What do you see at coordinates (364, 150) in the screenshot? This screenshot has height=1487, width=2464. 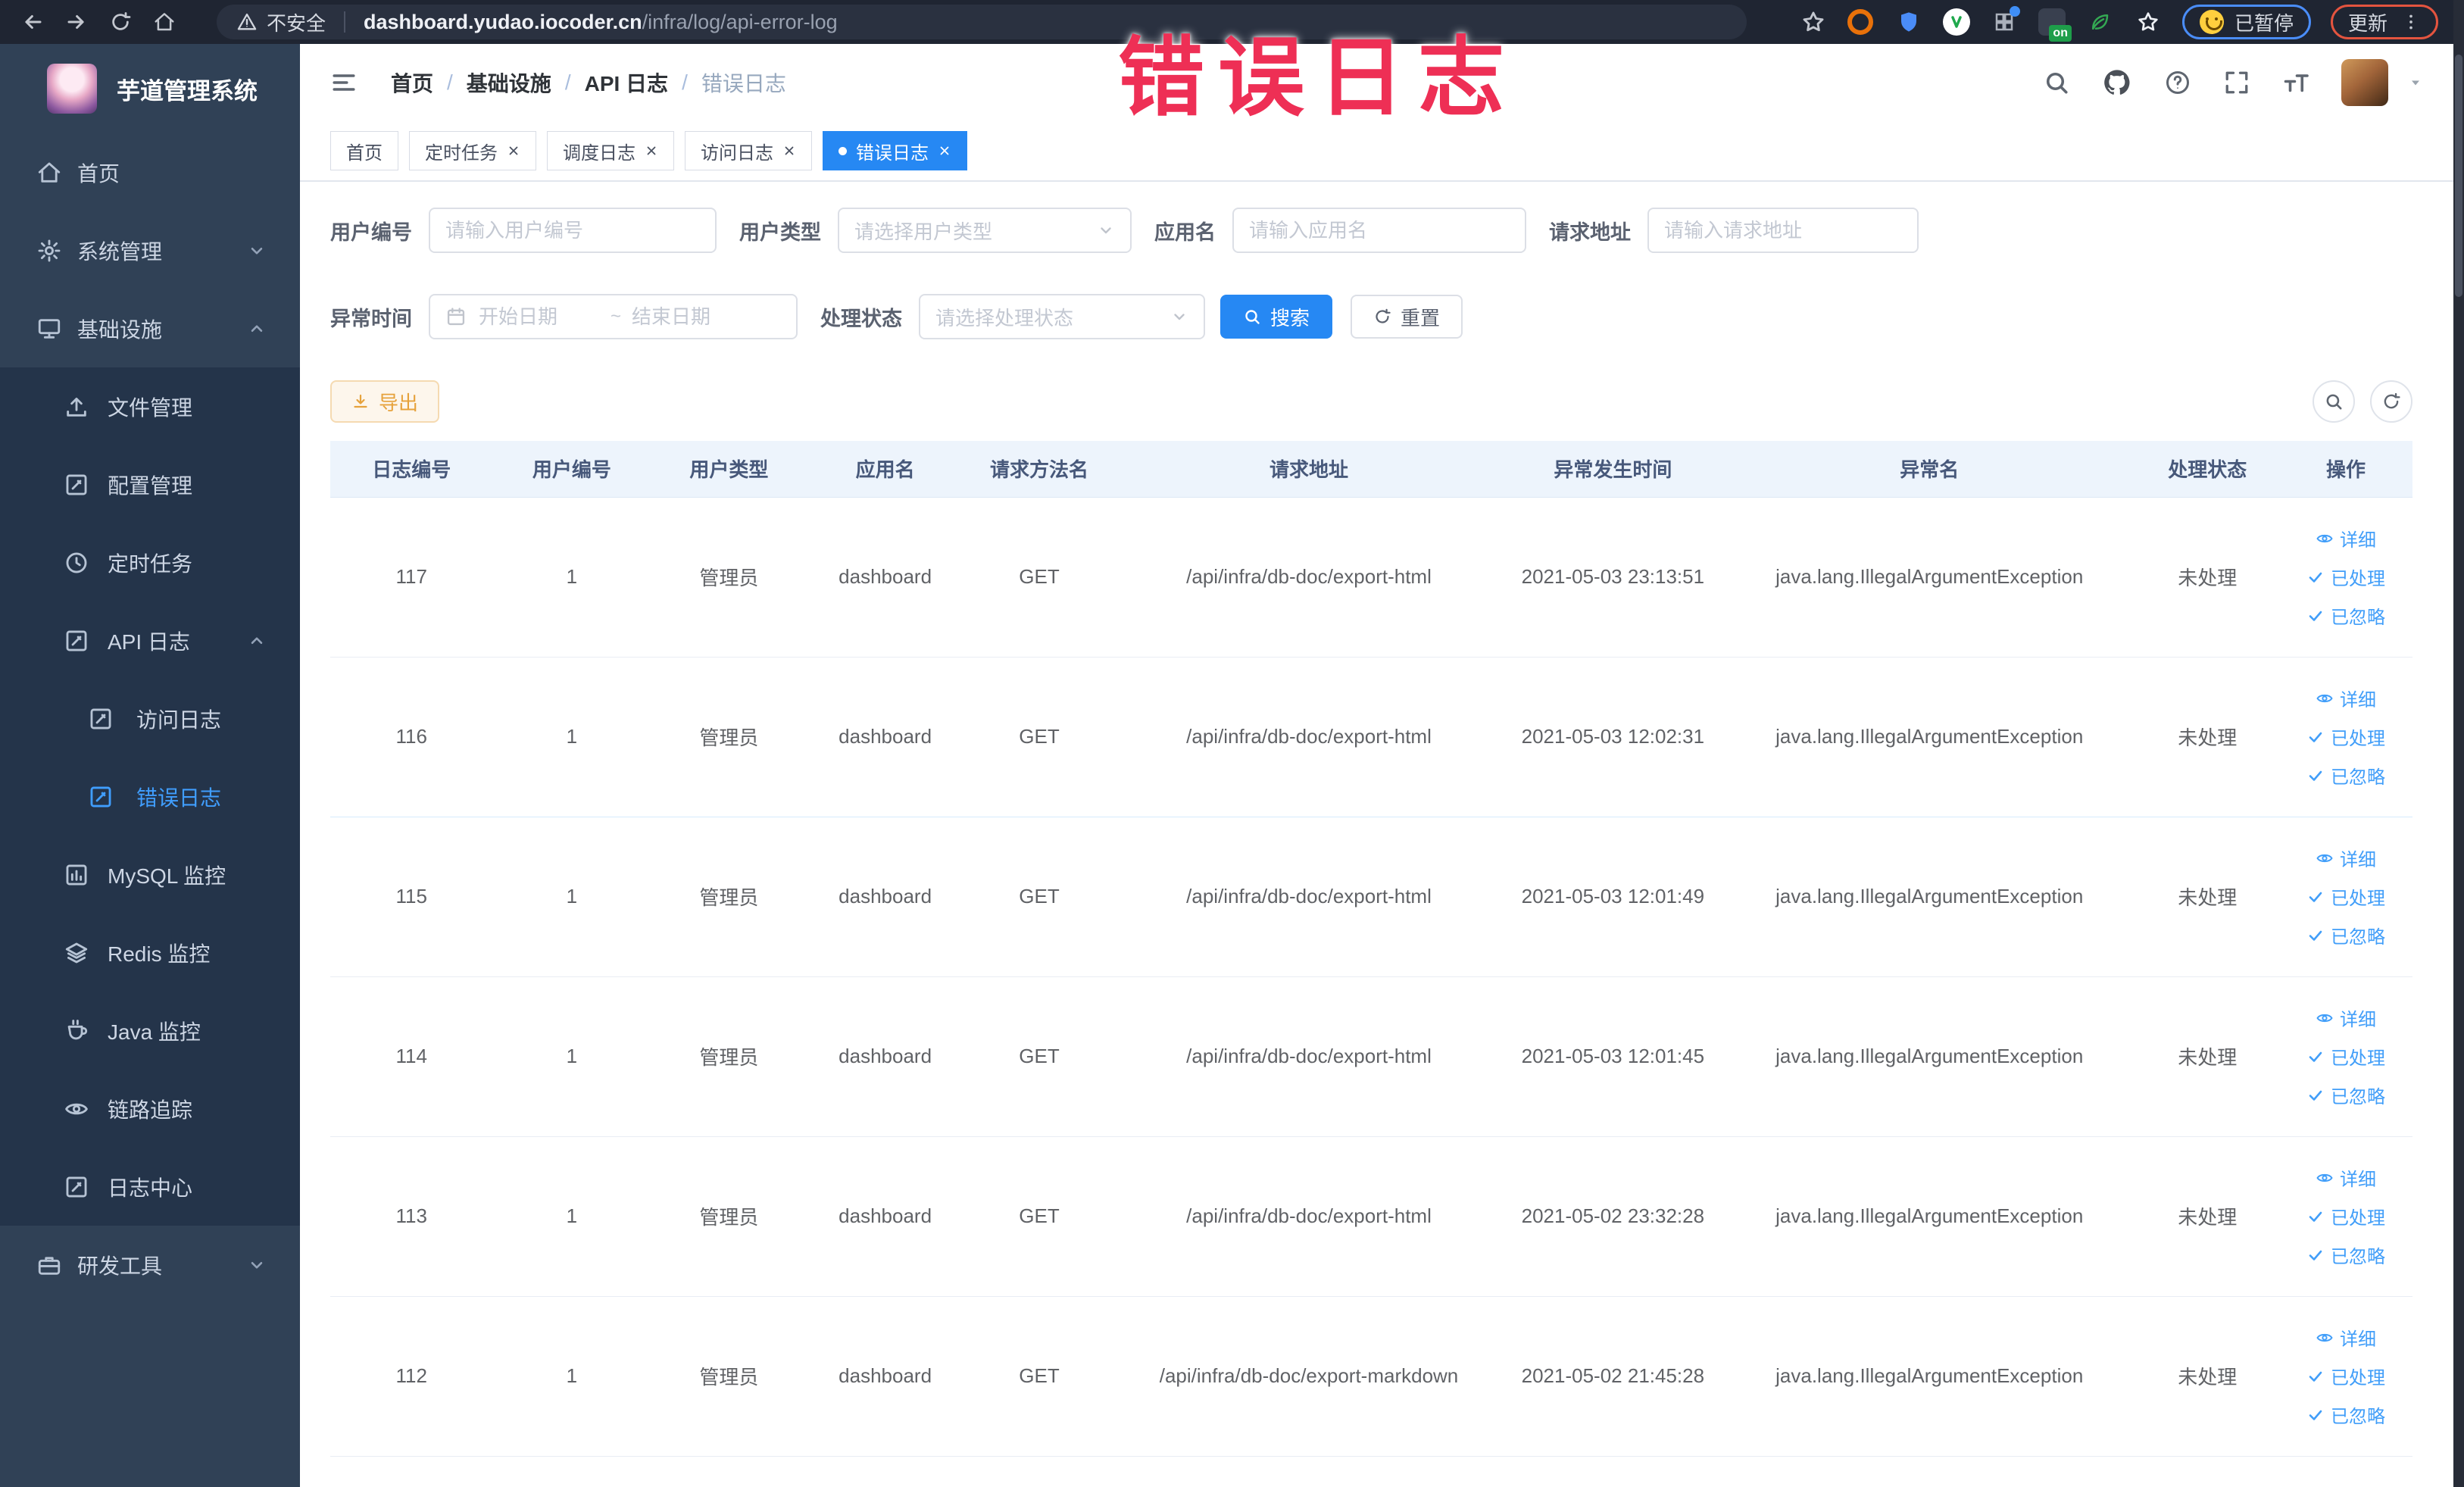 I see `tab-首页: 首页` at bounding box center [364, 150].